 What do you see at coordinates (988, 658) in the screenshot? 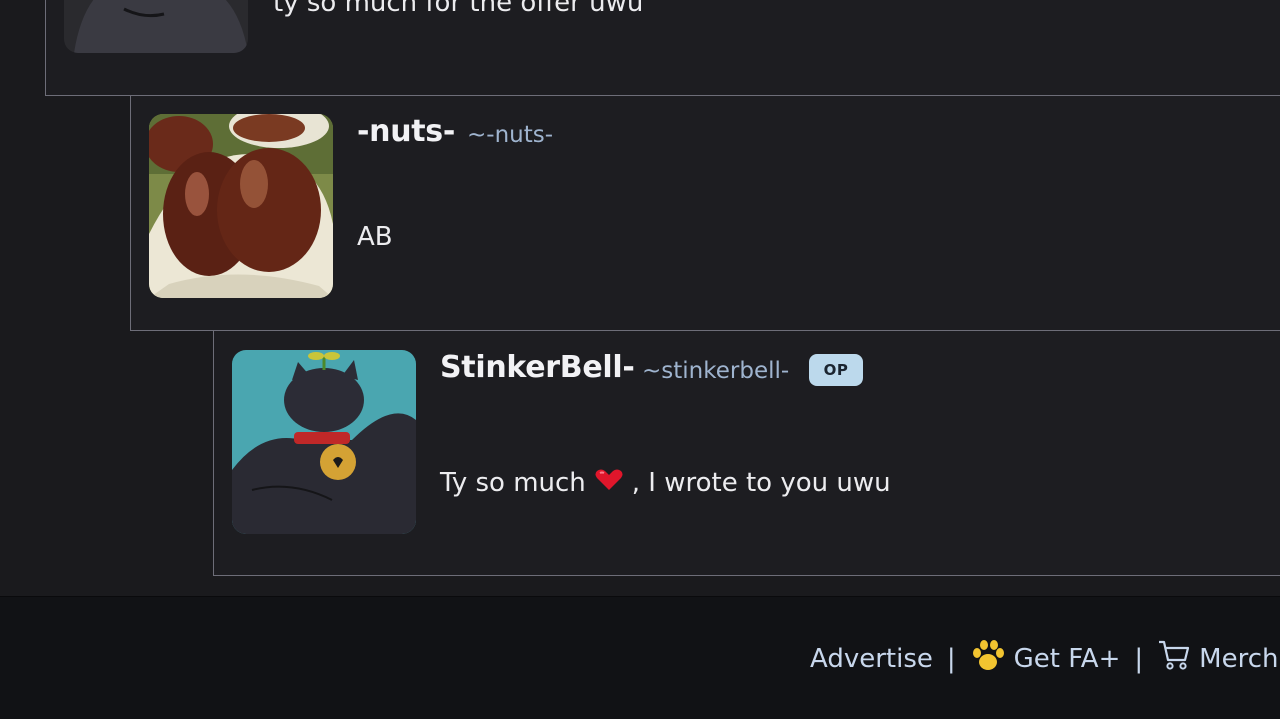
I see `paw-icon` at bounding box center [988, 658].